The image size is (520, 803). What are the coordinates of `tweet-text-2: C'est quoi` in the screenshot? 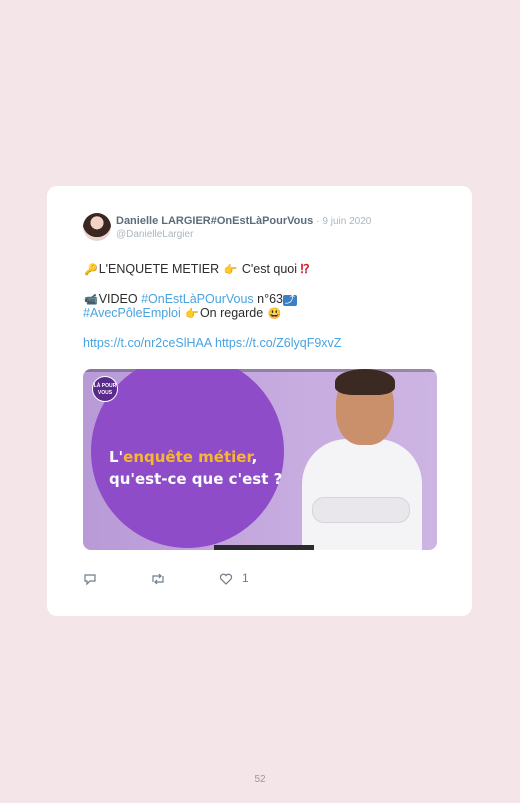 It's located at (269, 269).